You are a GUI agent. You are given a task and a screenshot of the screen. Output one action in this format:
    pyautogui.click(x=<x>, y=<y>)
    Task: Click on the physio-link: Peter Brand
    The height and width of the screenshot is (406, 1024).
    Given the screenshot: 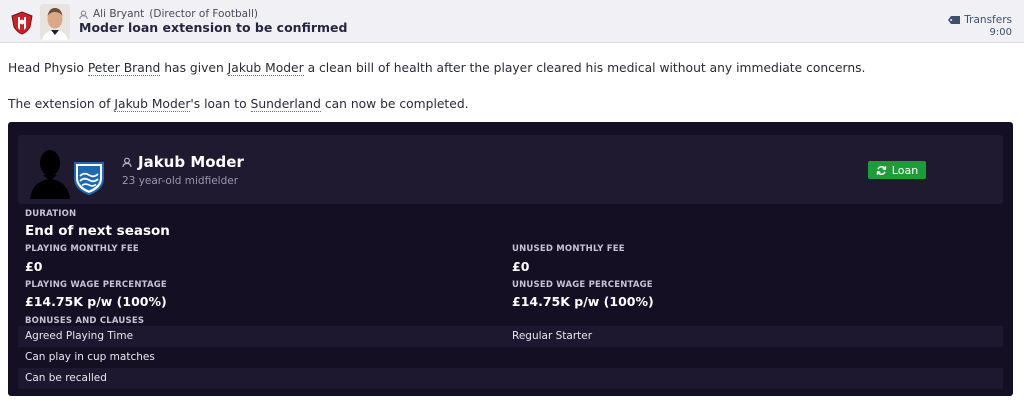 What is the action you would take?
    pyautogui.click(x=124, y=68)
    